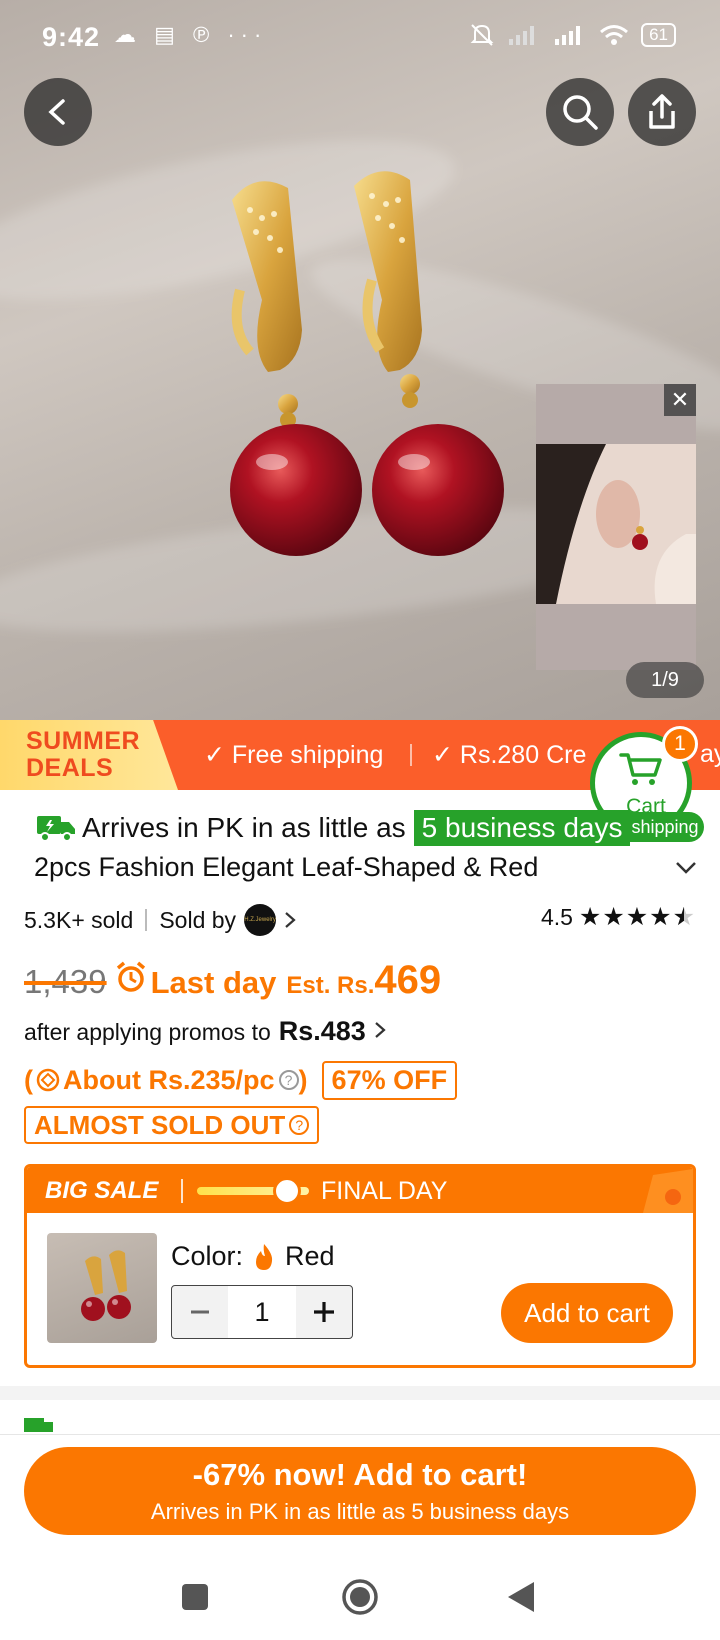 The image size is (720, 1640). Describe the element at coordinates (384, 1191) in the screenshot. I see `final-day-label: FINAL DAY` at that location.